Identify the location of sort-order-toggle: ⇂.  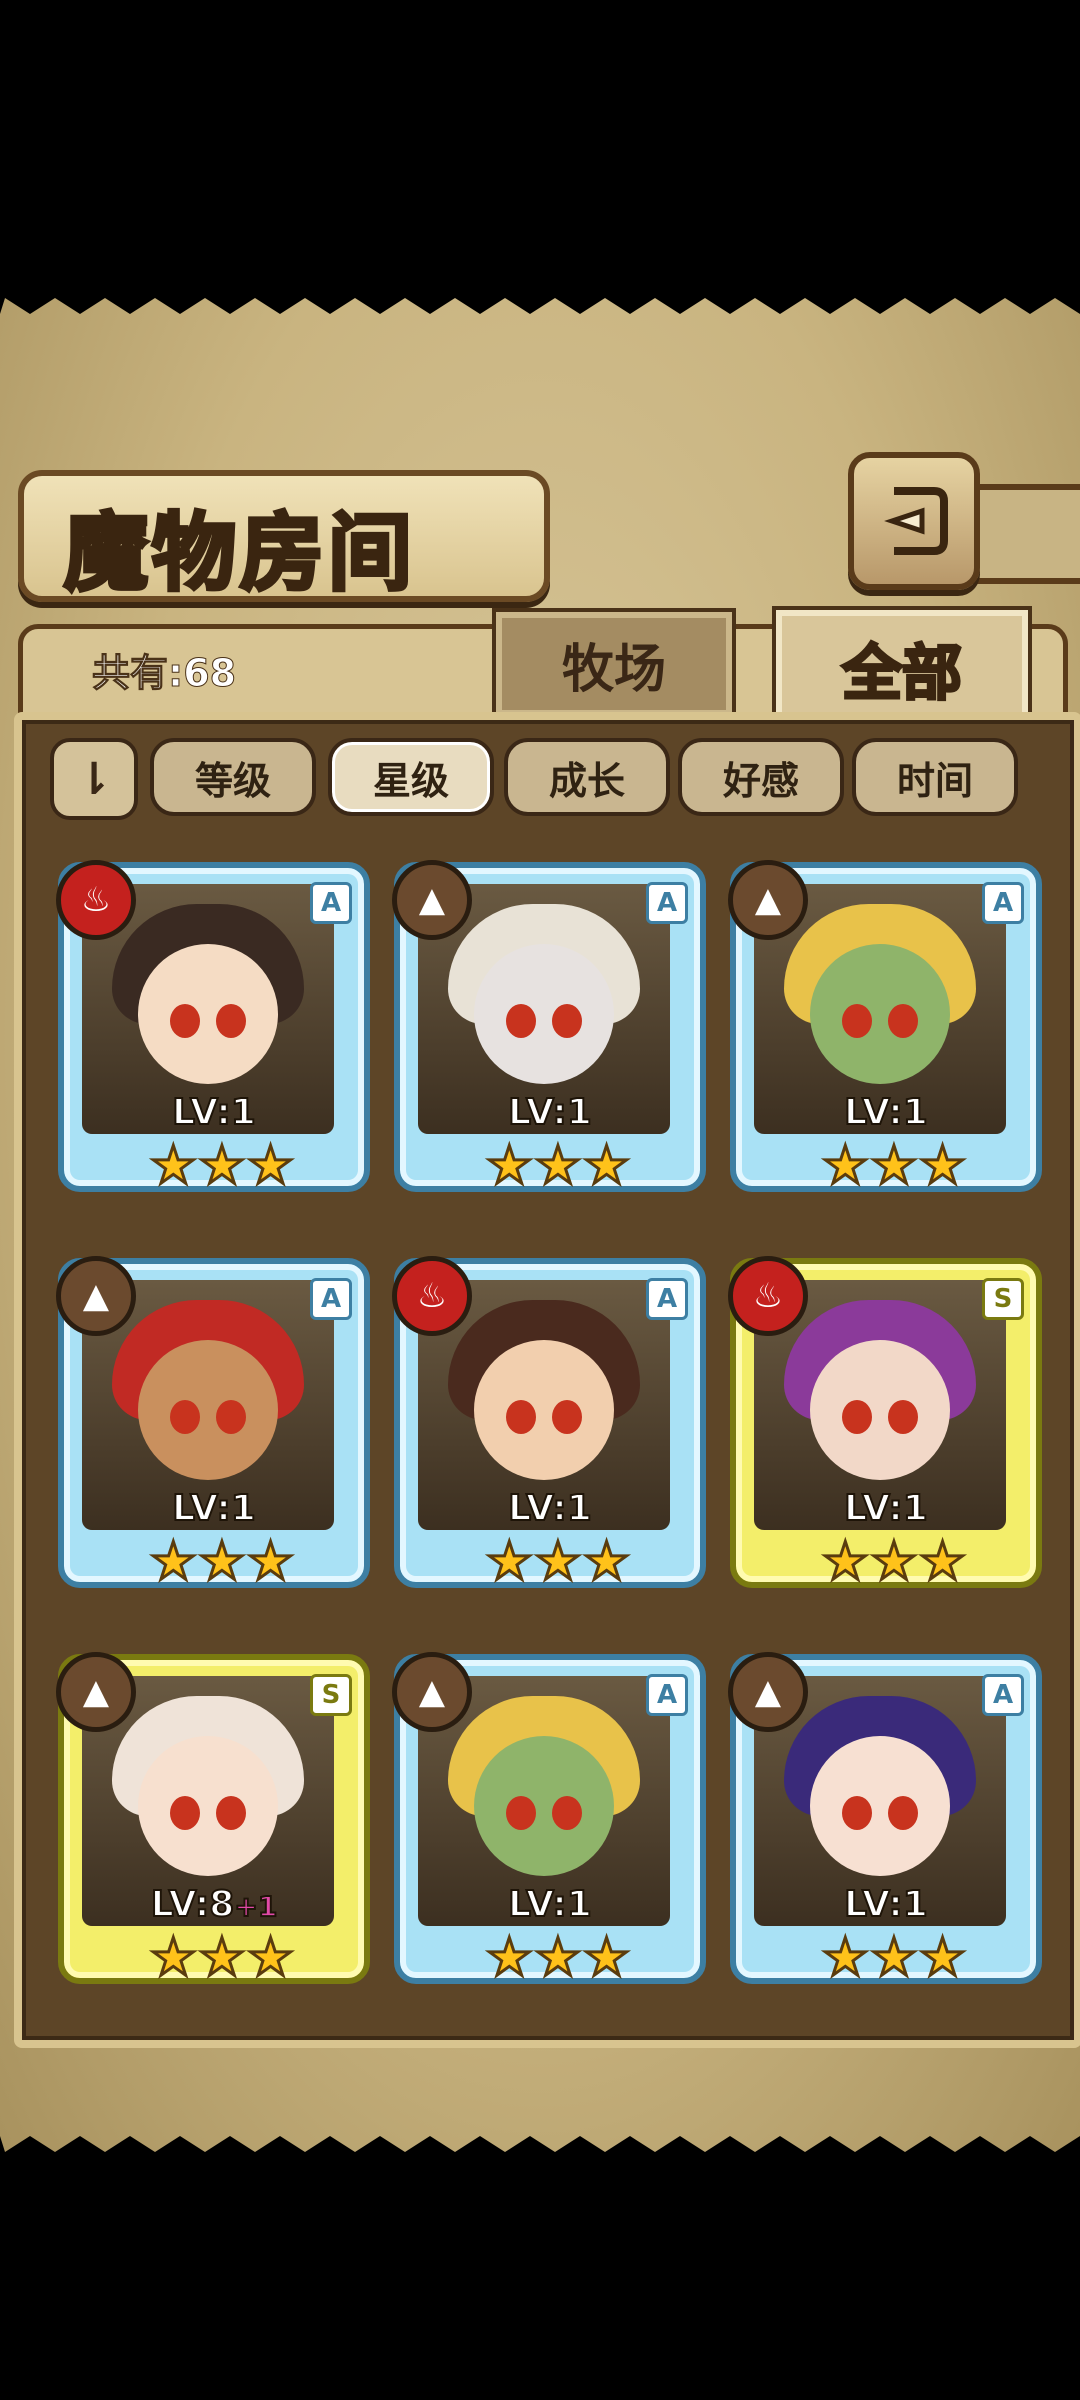
(94, 779).